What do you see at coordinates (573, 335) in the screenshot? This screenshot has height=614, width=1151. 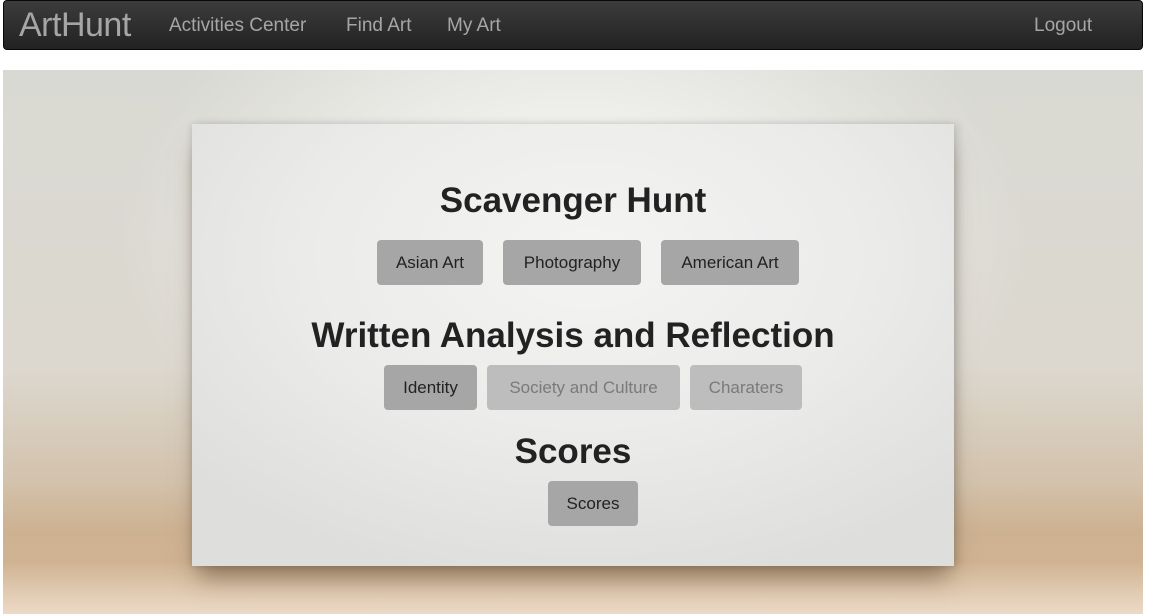 I see `written-analysis-heading: Written Analysis and Reflection` at bounding box center [573, 335].